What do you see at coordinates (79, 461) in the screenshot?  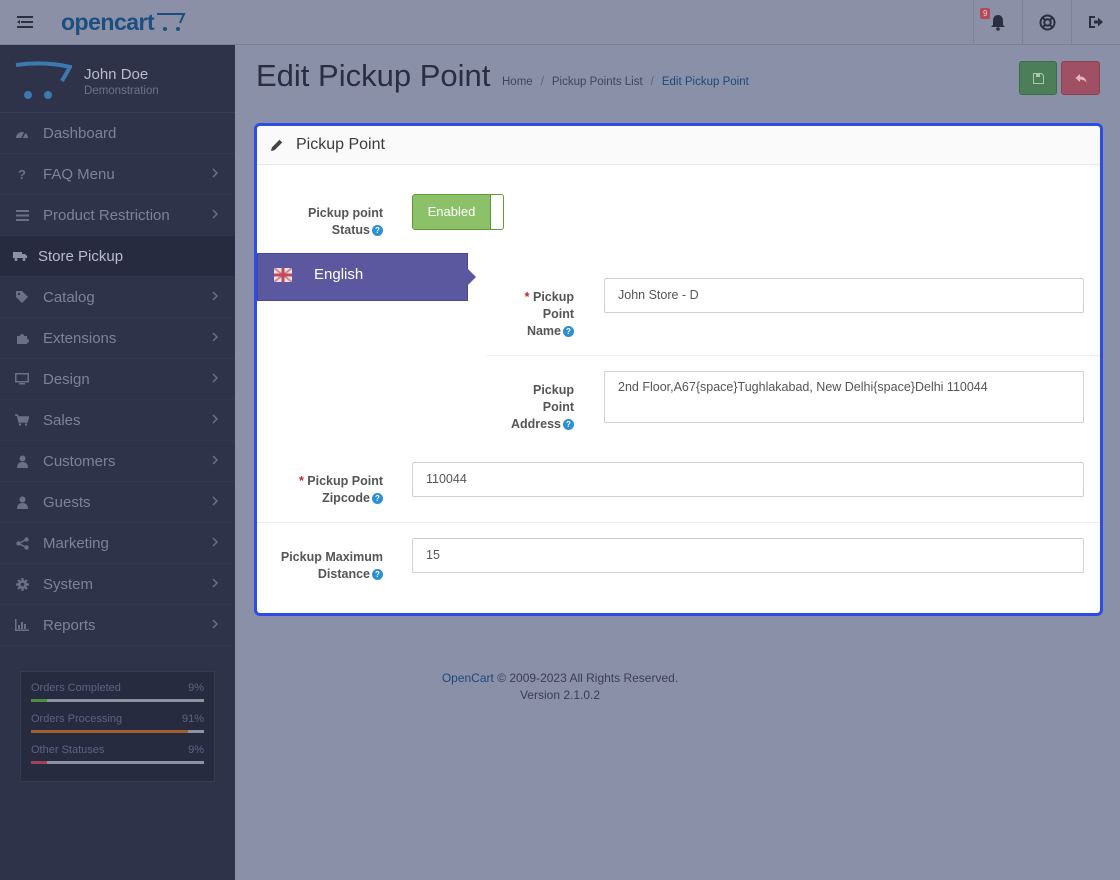 I see `sidebar-item-label: Customers` at bounding box center [79, 461].